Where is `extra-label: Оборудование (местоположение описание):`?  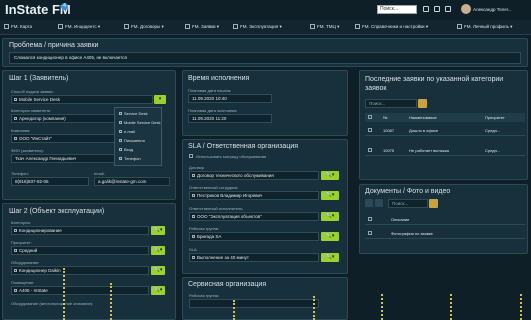 extra-label: Оборудование (местоположение описание): is located at coordinates (52, 303).